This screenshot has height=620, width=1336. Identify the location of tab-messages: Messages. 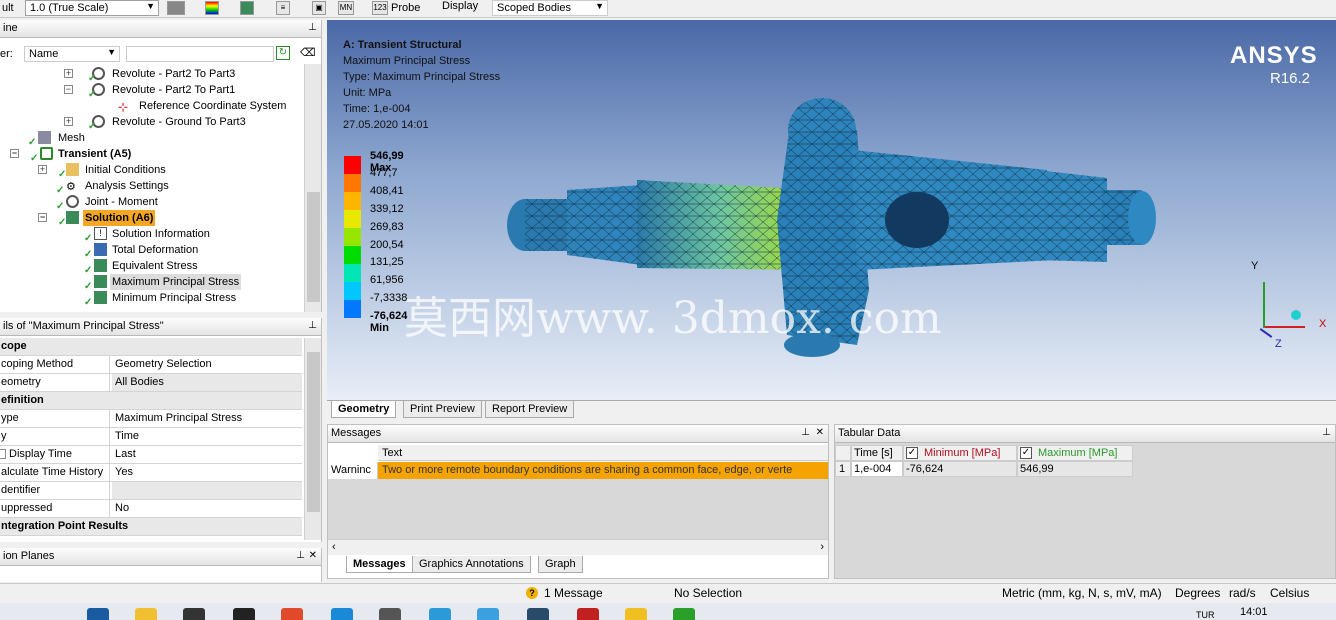
(379, 564).